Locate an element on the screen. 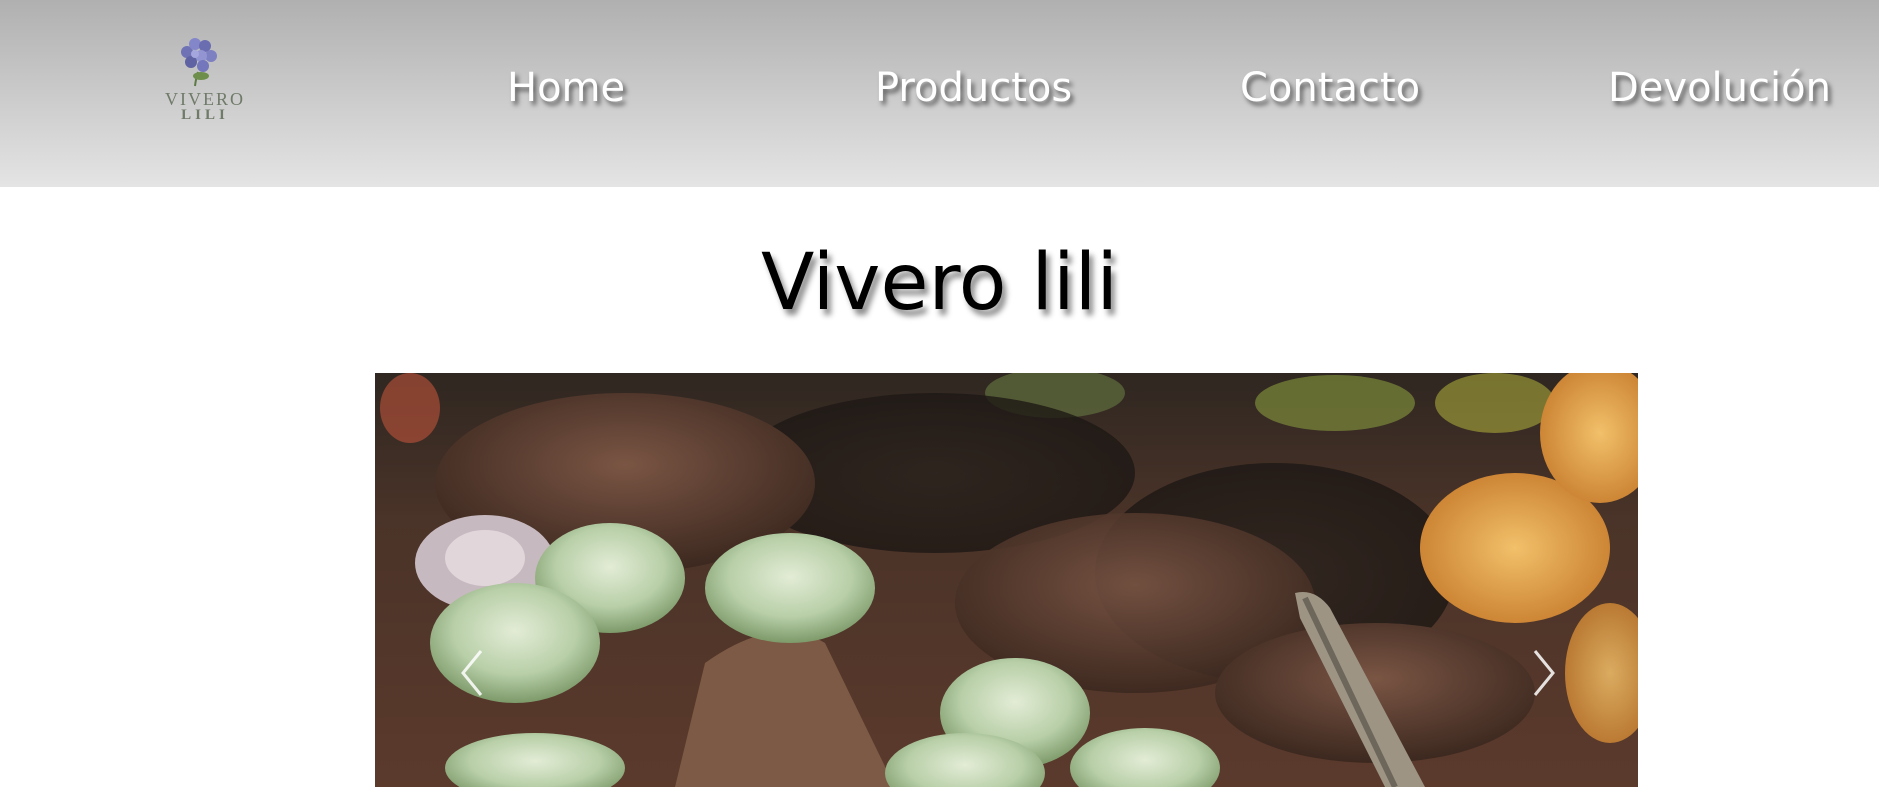 The image size is (1879, 787). carousel-prev-button is located at coordinates (473, 673).